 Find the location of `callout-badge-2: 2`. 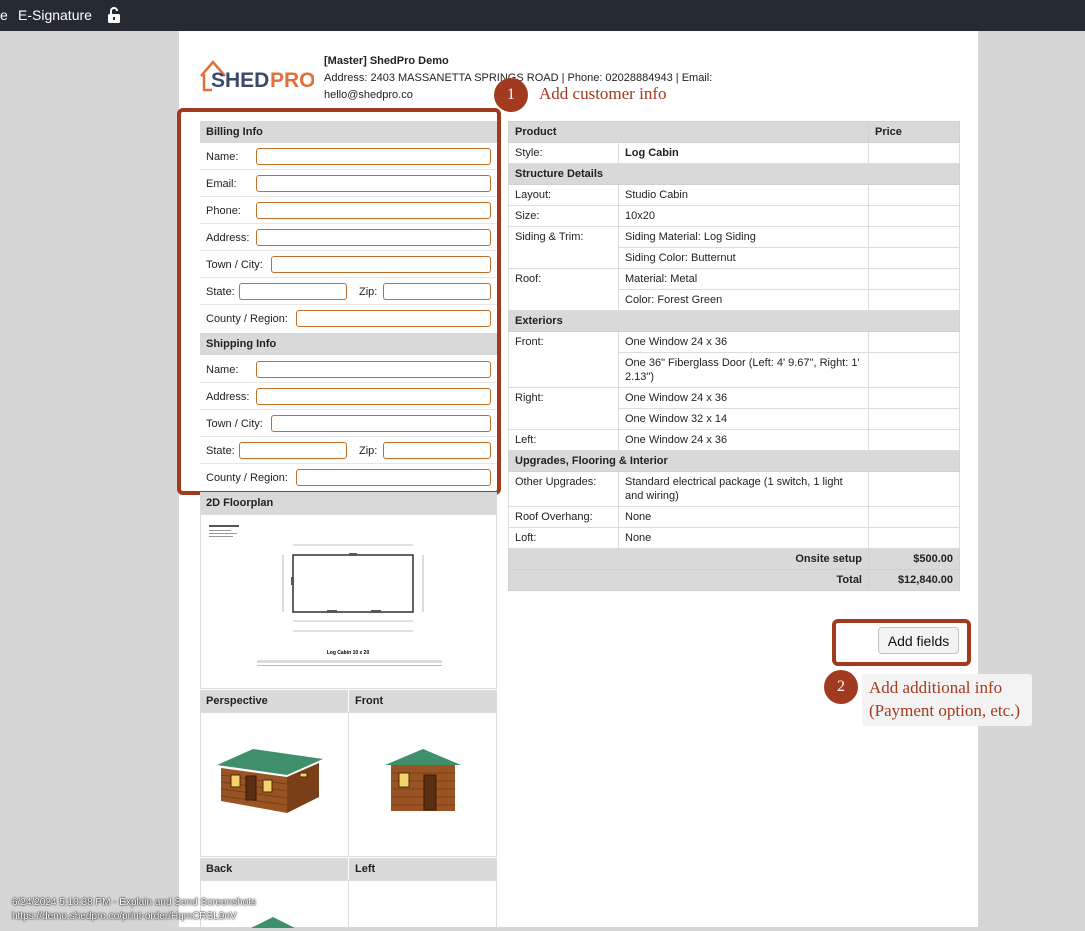

callout-badge-2: 2 is located at coordinates (841, 687).